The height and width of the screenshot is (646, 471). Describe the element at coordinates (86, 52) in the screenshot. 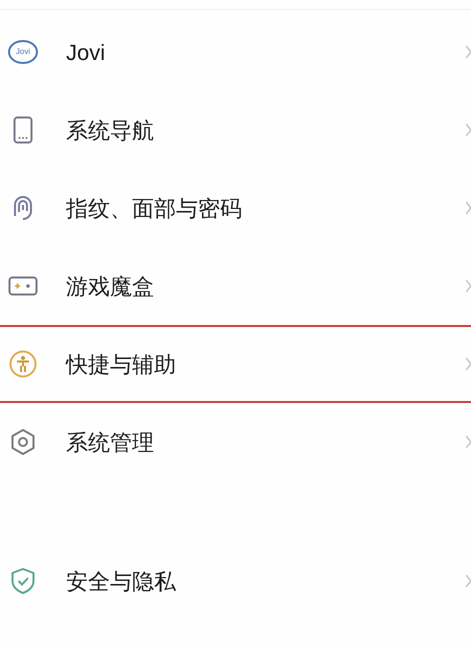

I see `item-label: Jovi` at that location.